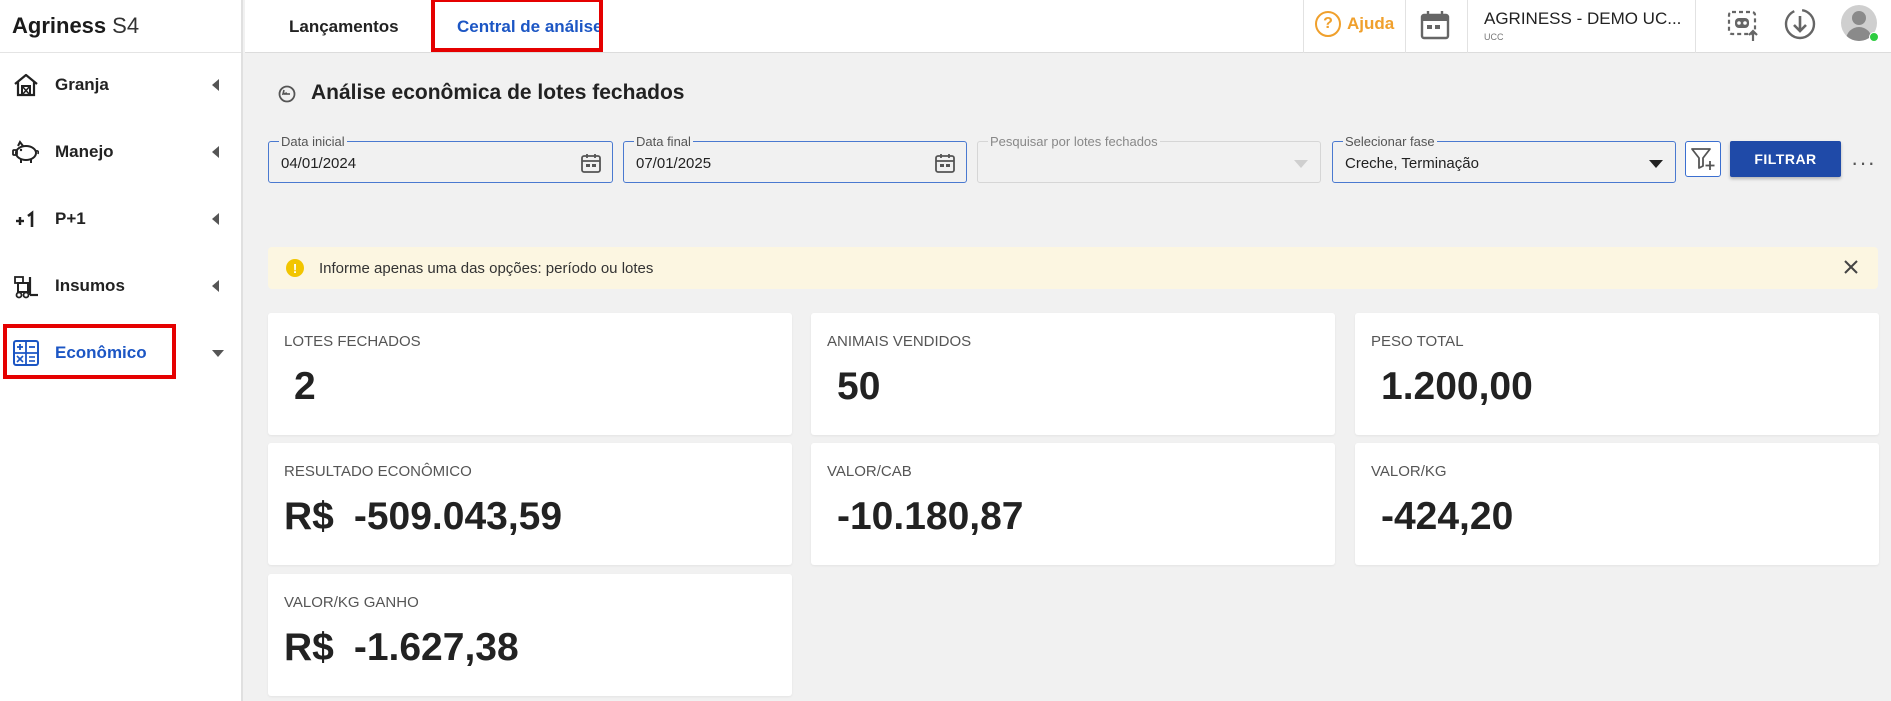 This screenshot has height=701, width=1891. I want to click on metric-value: 2, so click(305, 386).